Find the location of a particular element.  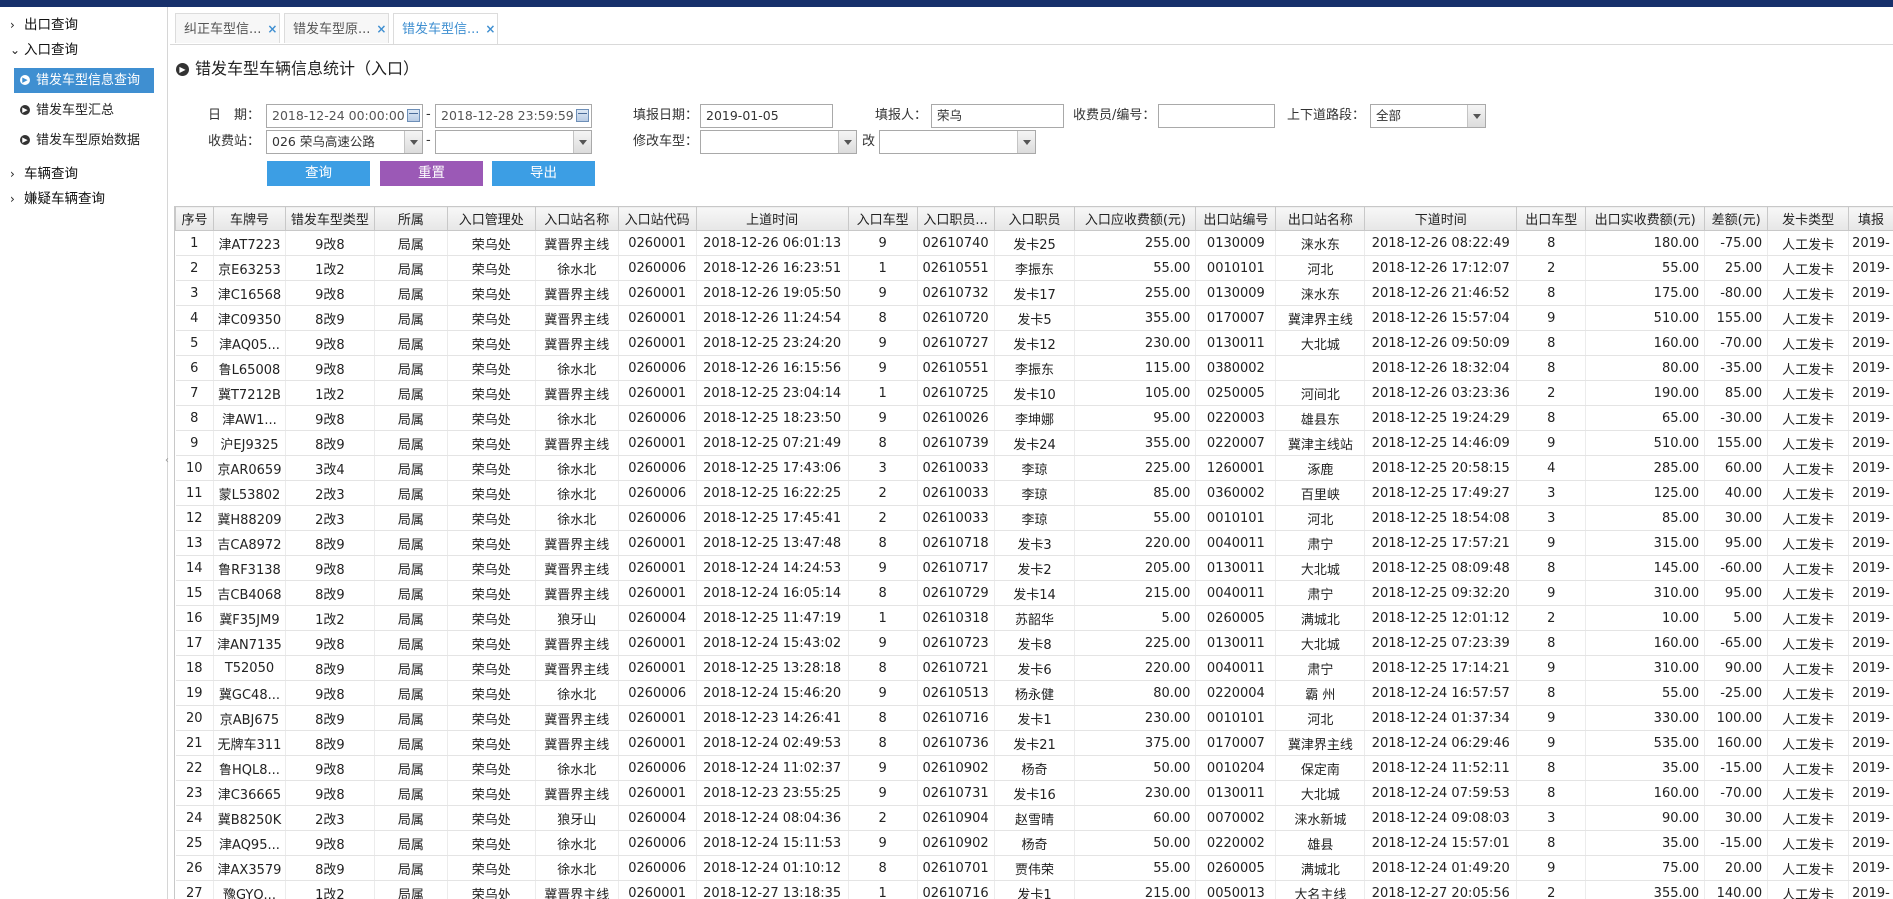

table-cell: 8 is located at coordinates (883, 868).